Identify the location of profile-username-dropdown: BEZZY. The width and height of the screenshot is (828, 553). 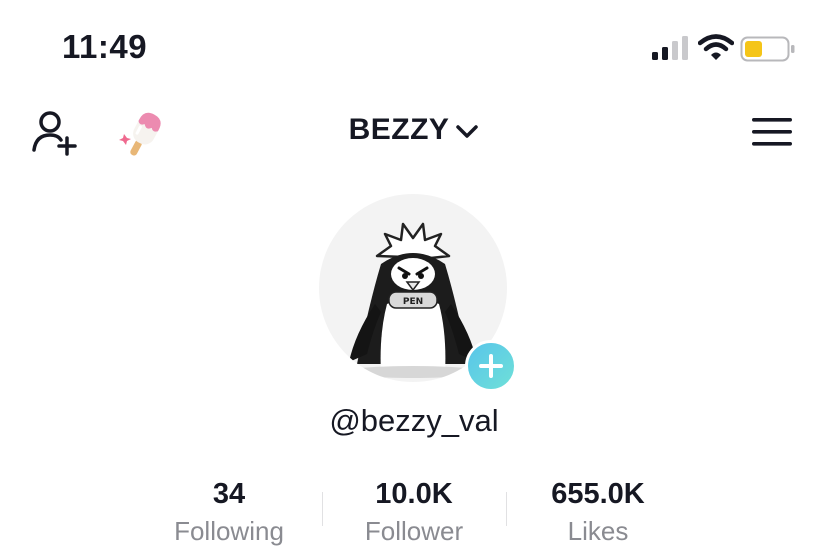
(414, 130).